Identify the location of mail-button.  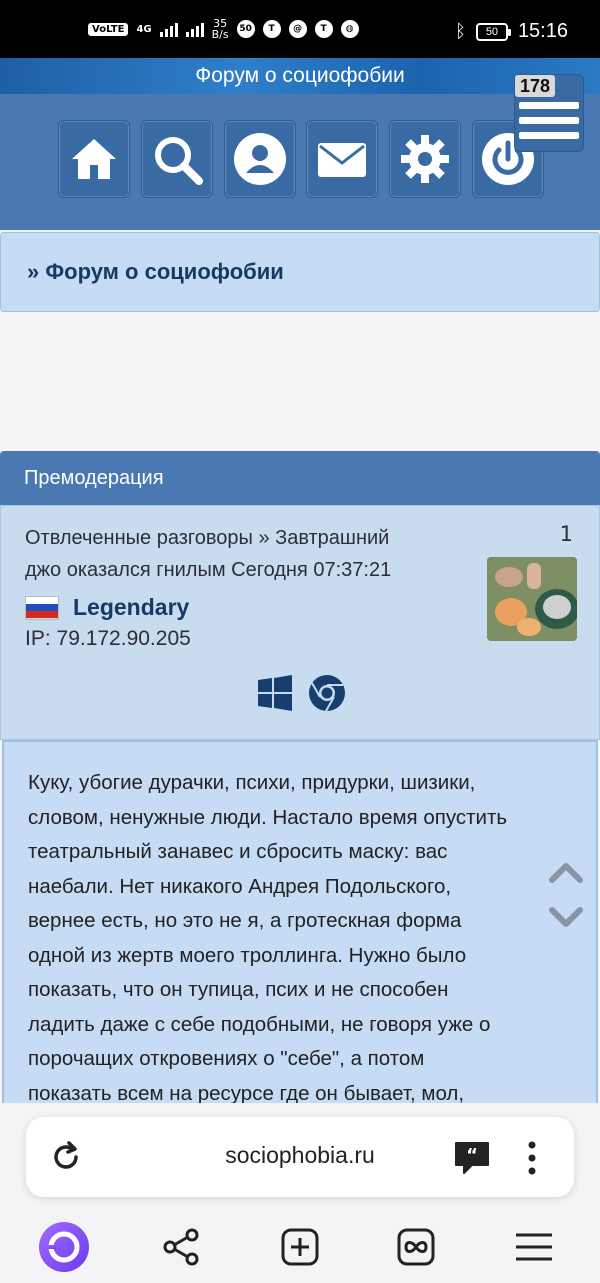
(342, 159).